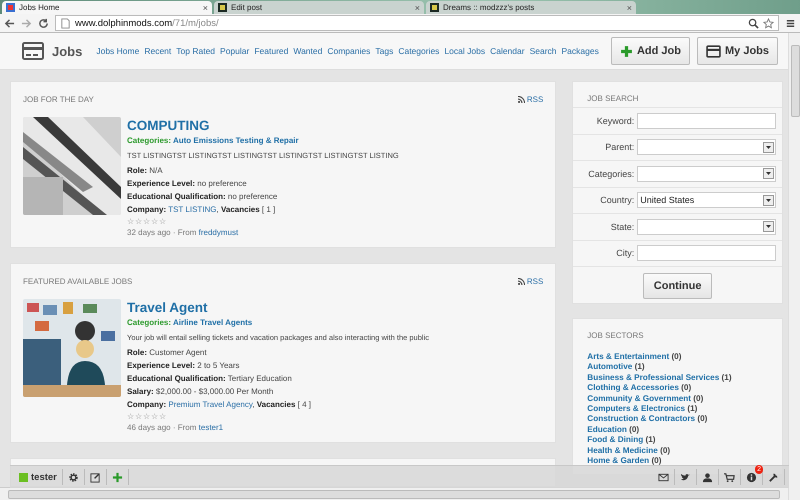 Image resolution: width=800 pixels, height=500 pixels. Describe the element at coordinates (624, 253) in the screenshot. I see `field-label: City:` at that location.